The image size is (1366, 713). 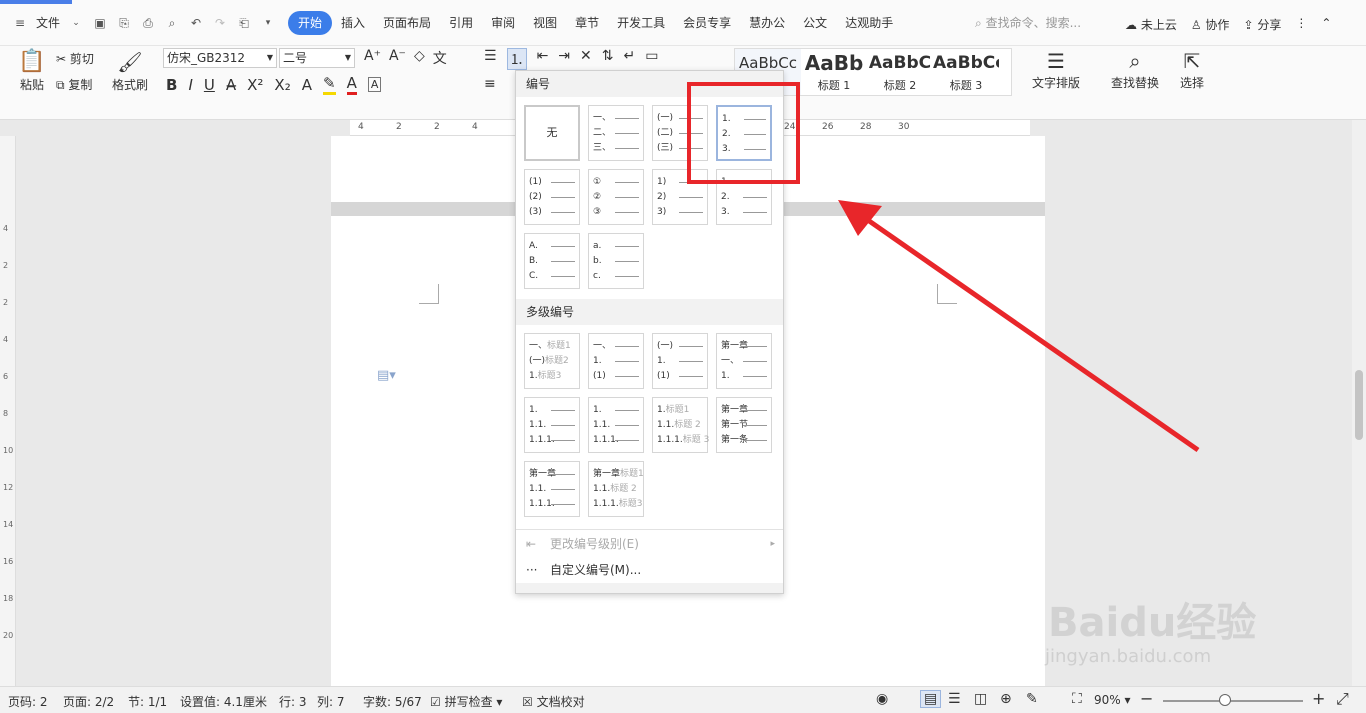 What do you see at coordinates (466, 701) in the screenshot?
I see `spell-check-button: ☑ 拼写检查 ▾` at bounding box center [466, 701].